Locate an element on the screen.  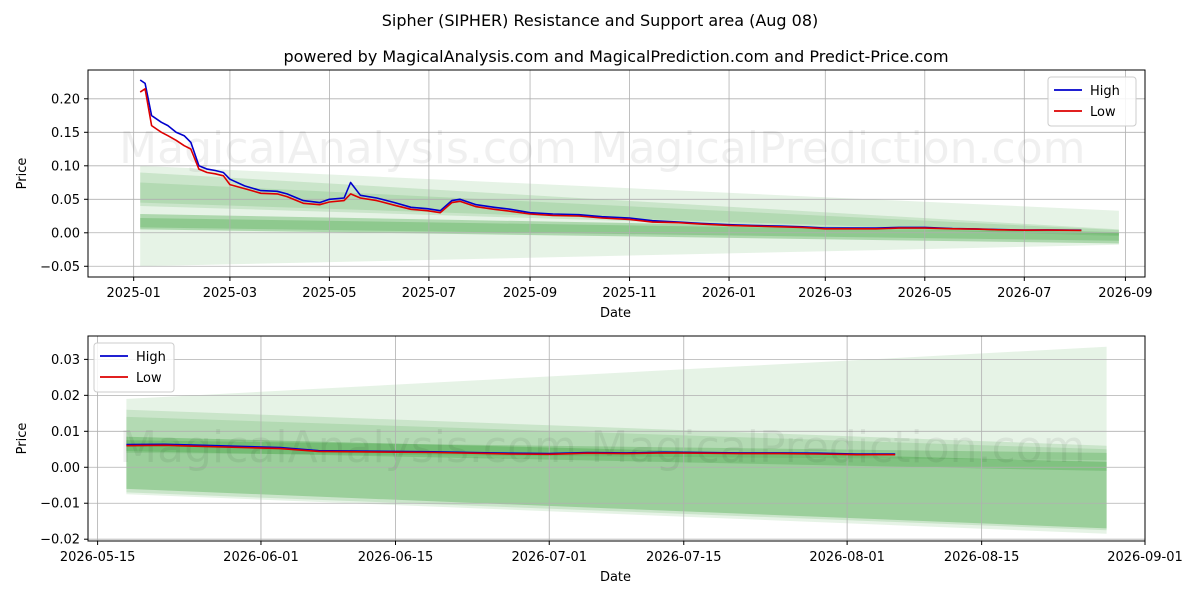
x-tick-label-4: 2025-09 is located at coordinates (530, 293).